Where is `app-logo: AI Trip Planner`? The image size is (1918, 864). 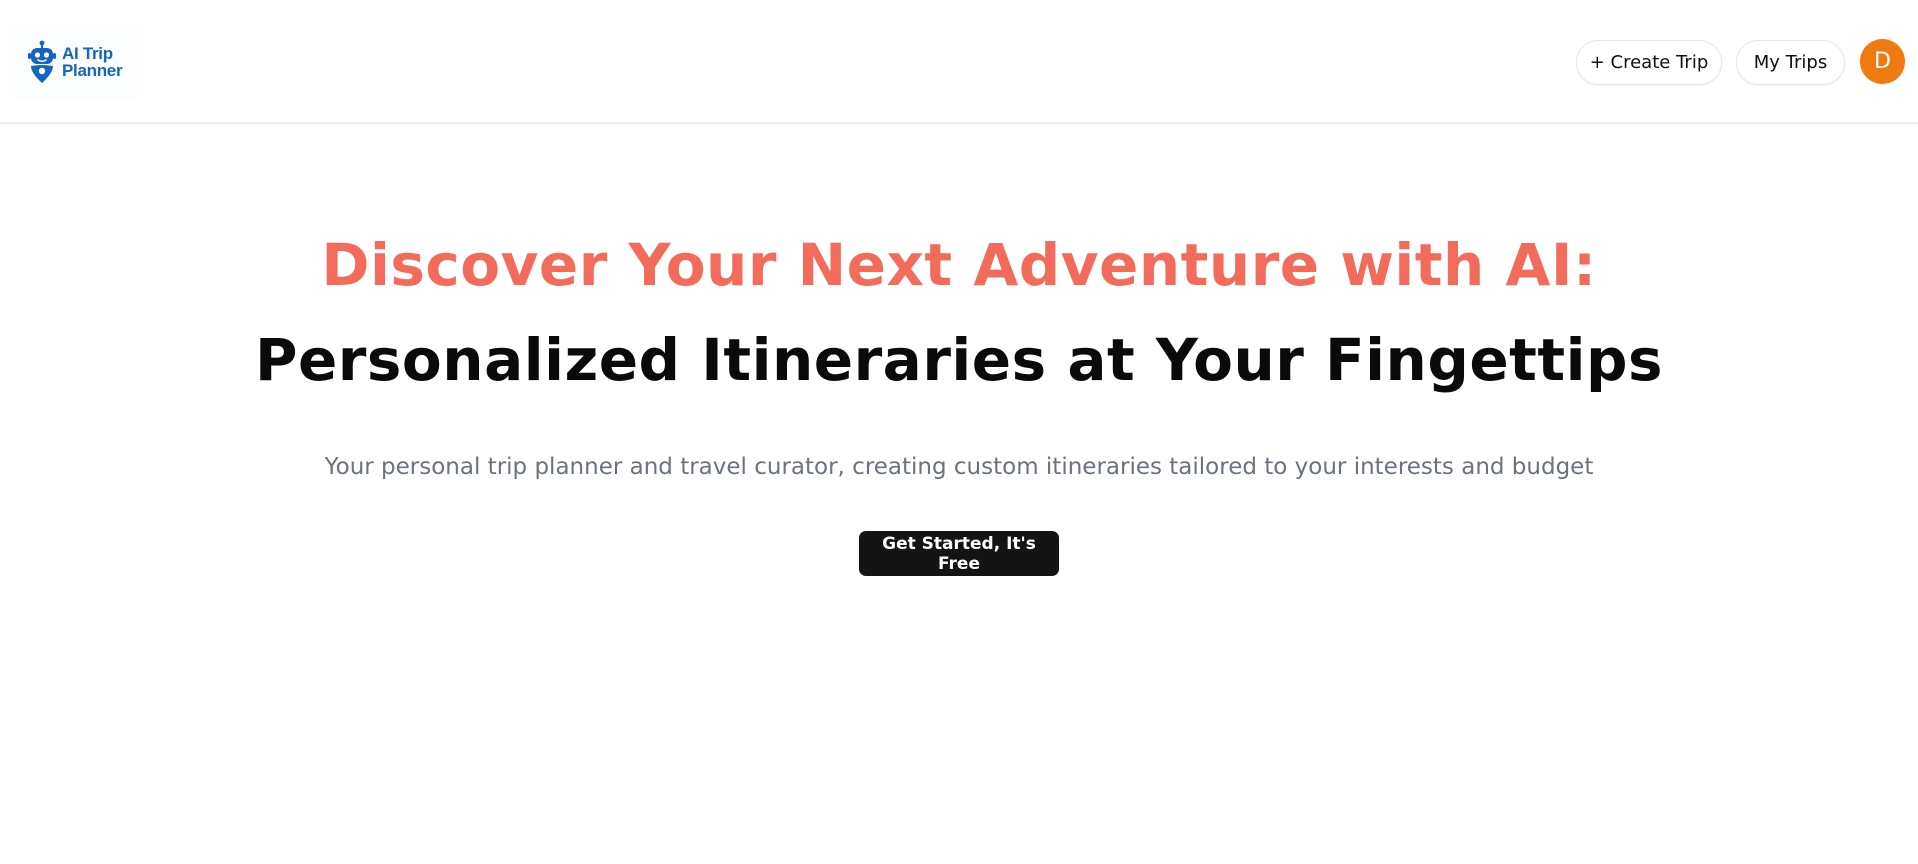 app-logo: AI Trip Planner is located at coordinates (76, 62).